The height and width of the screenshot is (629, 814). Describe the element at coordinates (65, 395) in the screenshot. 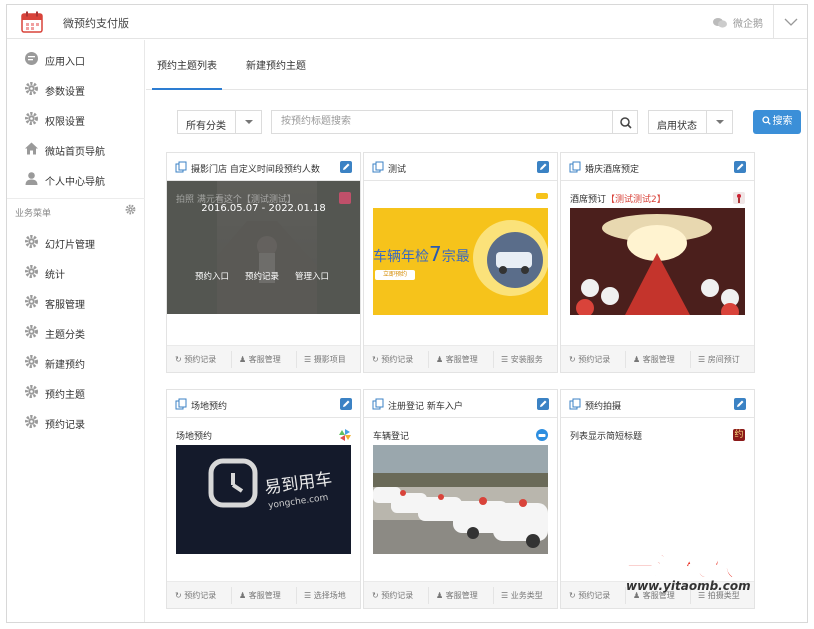

I see `sidebar-item-label: 预约主题` at that location.